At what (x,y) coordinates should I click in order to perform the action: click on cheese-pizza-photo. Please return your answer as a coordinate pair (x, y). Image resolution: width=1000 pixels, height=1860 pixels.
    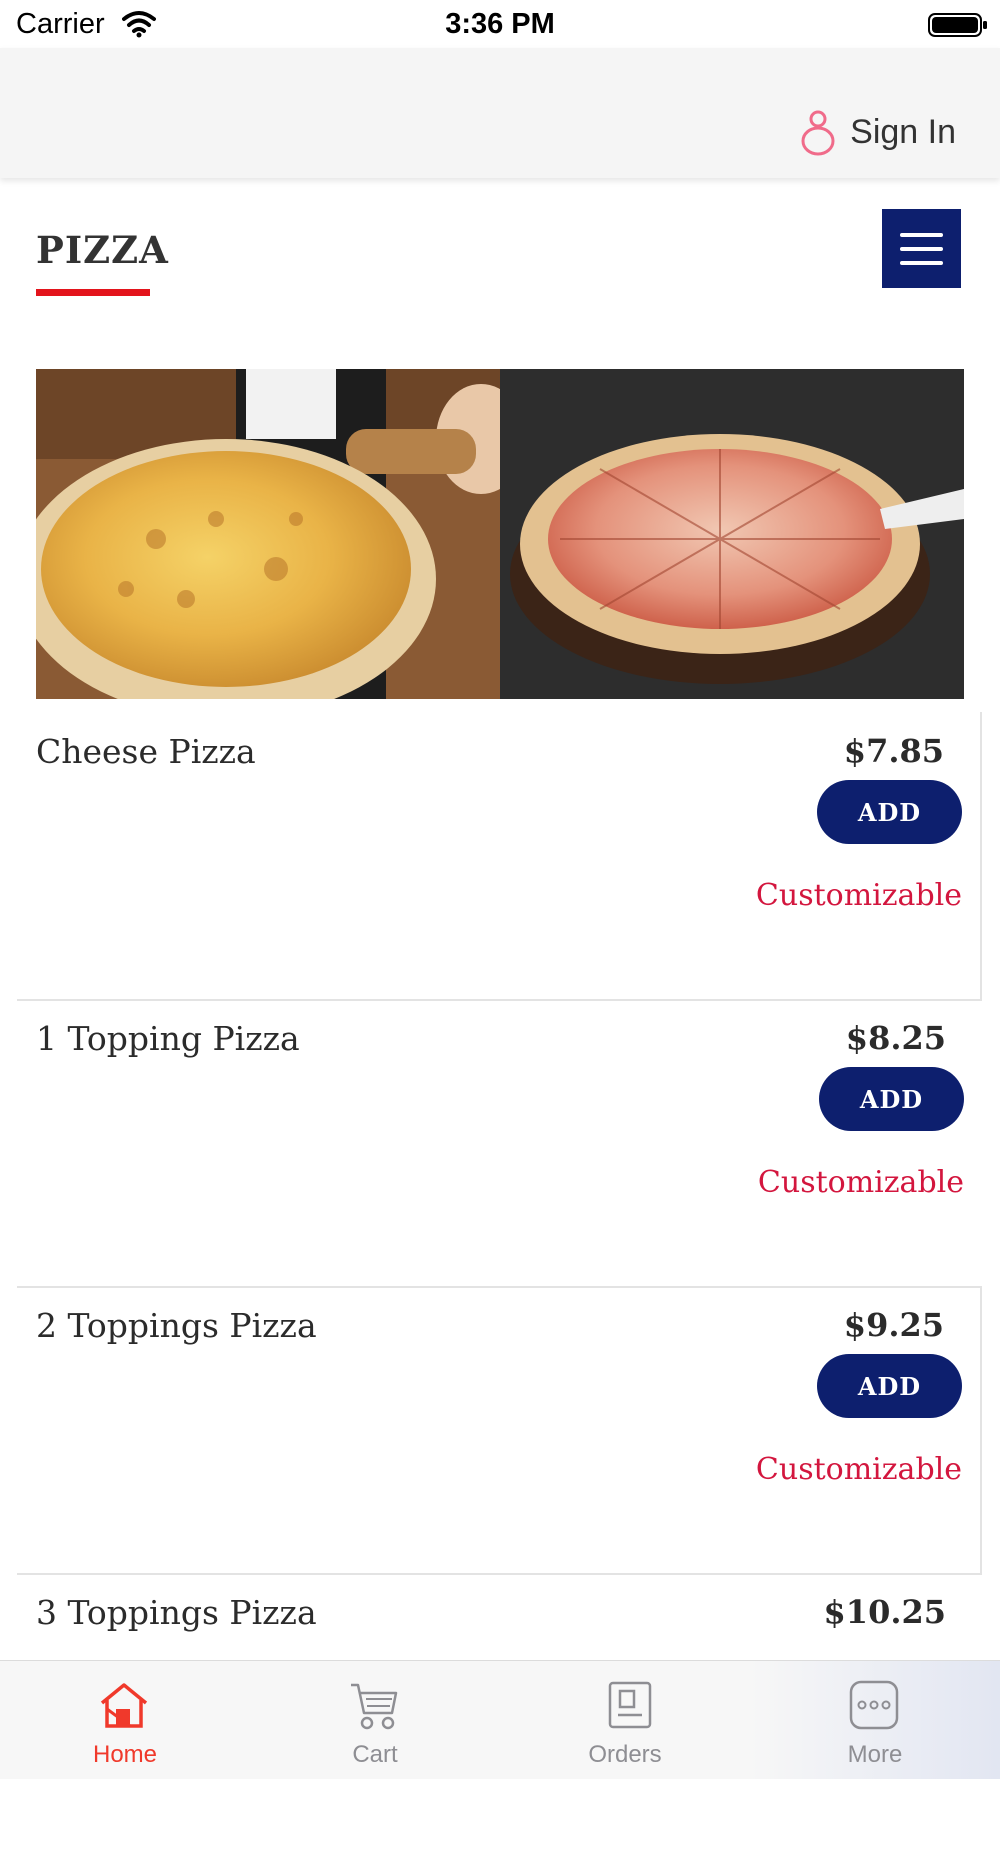
    Looking at the image, I should click on (268, 534).